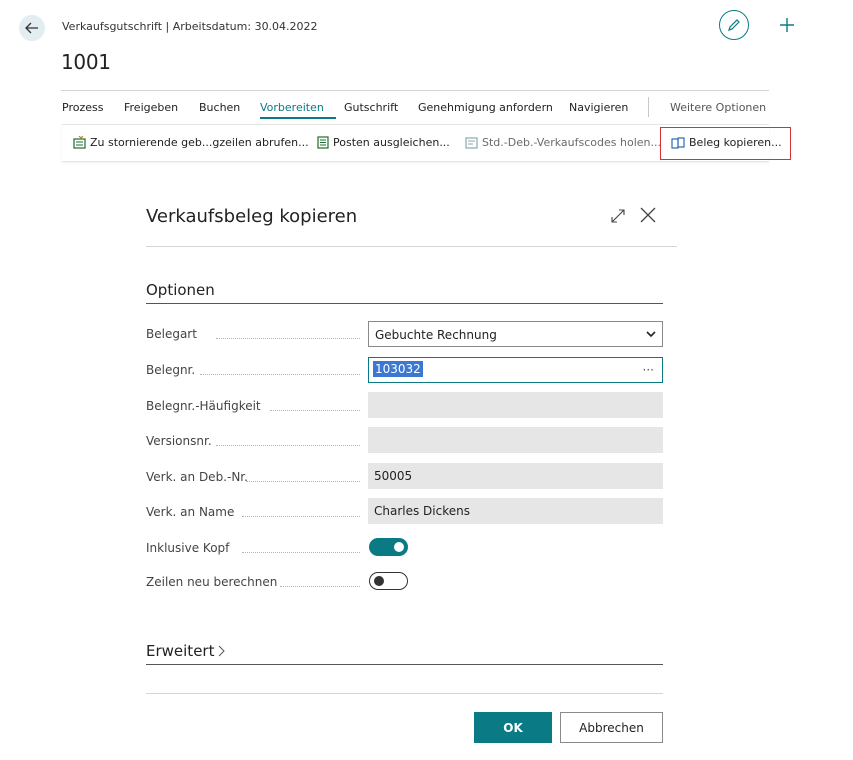 The height and width of the screenshot is (760, 853). What do you see at coordinates (179, 441) in the screenshot?
I see `field-label: Versionsnr.` at bounding box center [179, 441].